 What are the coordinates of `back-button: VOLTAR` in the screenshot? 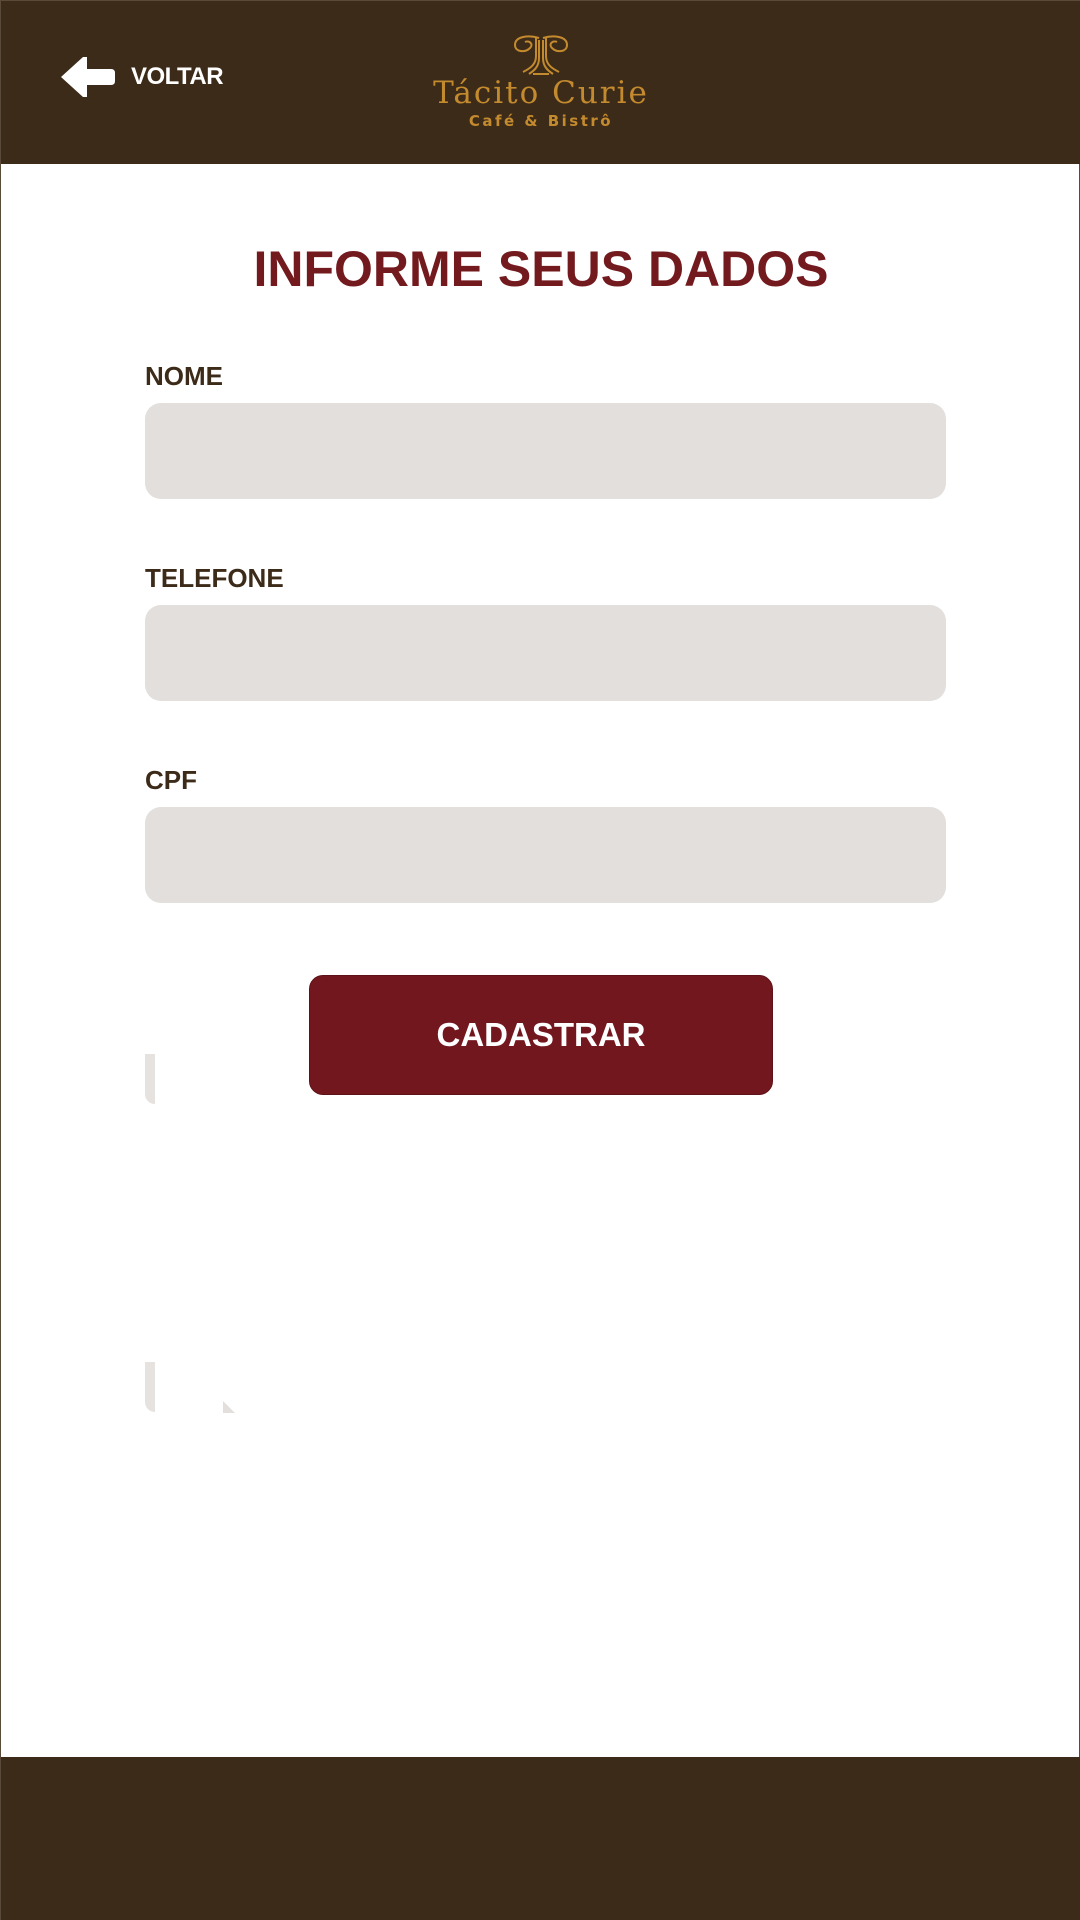 It's located at (141, 77).